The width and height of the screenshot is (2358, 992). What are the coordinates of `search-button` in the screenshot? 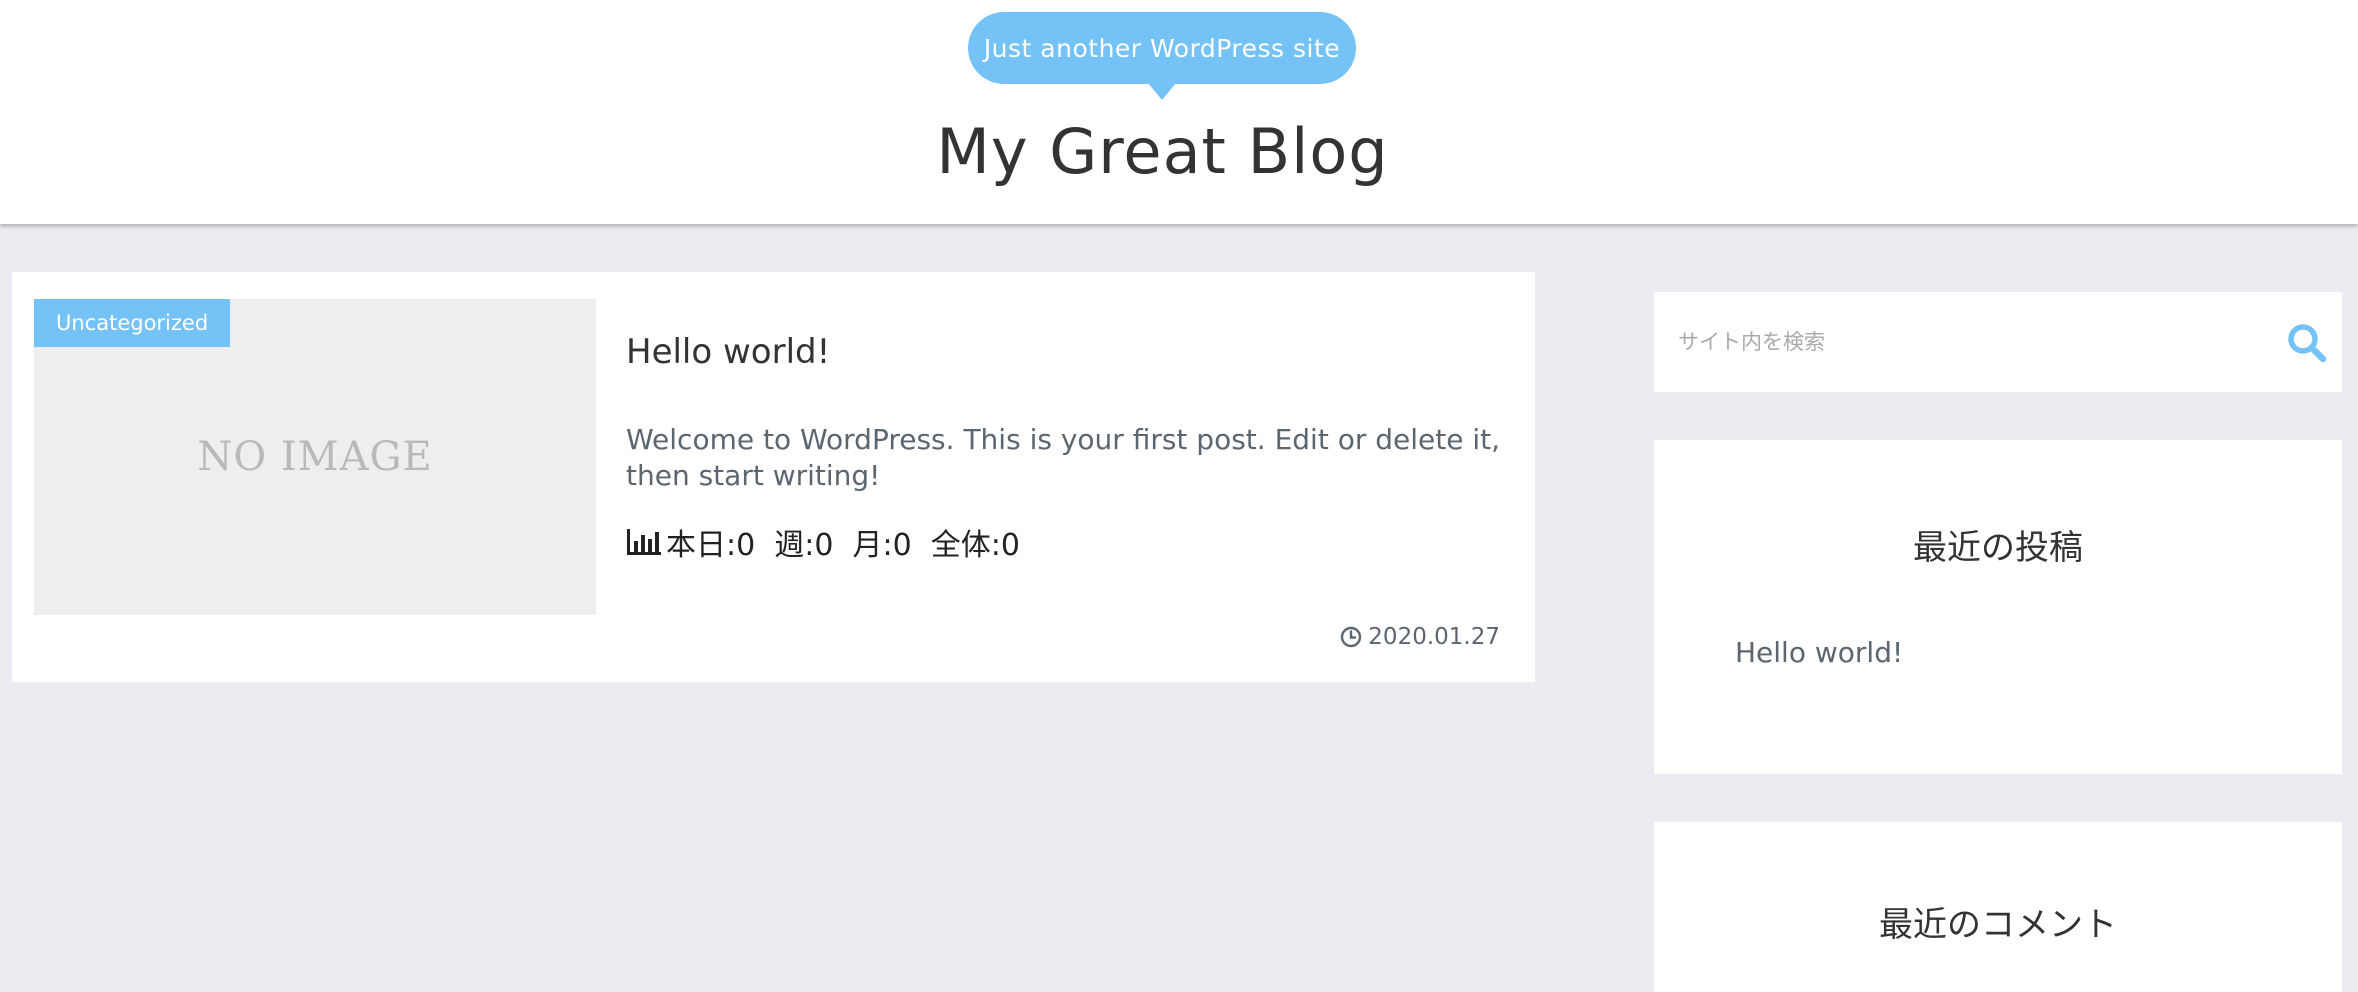 It's located at (2307, 343).